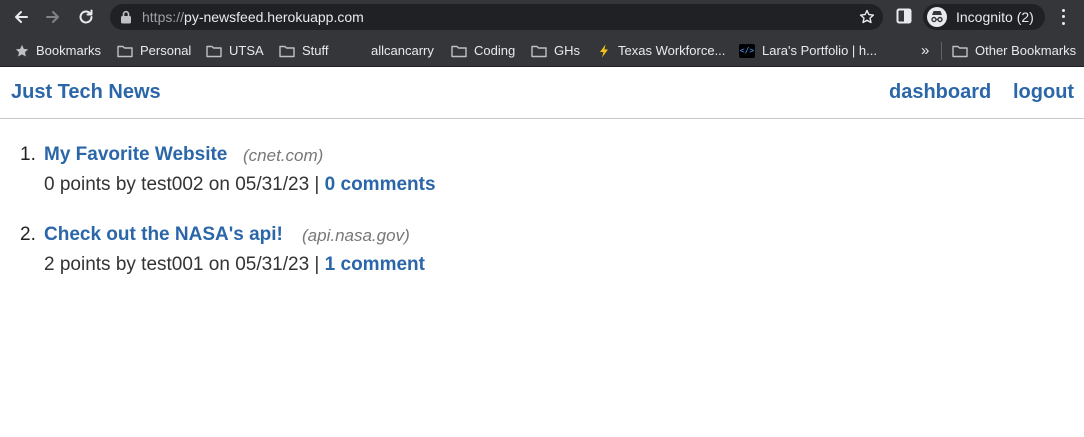  Describe the element at coordinates (274, 17) in the screenshot. I see `url-host: py-newsfeed.herokuapp.com` at that location.